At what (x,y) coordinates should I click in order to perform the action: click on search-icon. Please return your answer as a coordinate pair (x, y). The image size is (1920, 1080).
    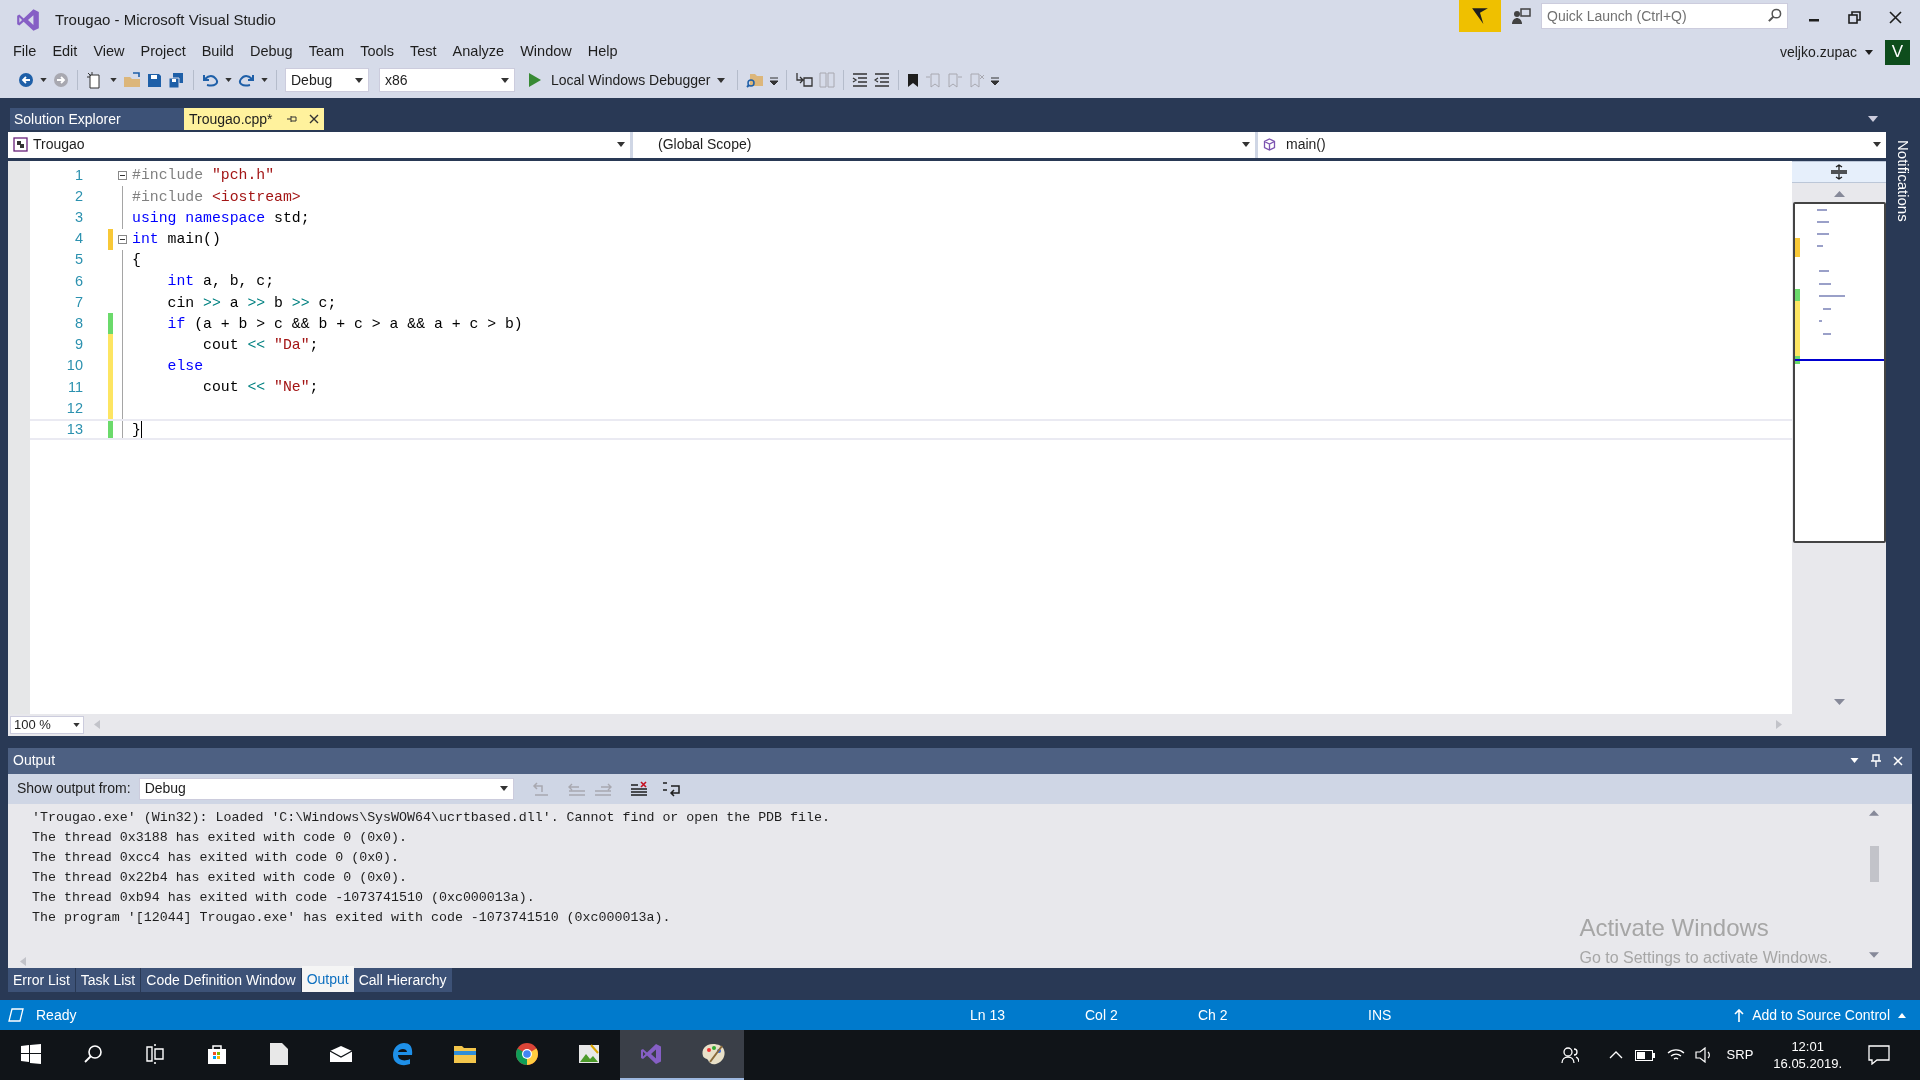
    Looking at the image, I should click on (93, 1054).